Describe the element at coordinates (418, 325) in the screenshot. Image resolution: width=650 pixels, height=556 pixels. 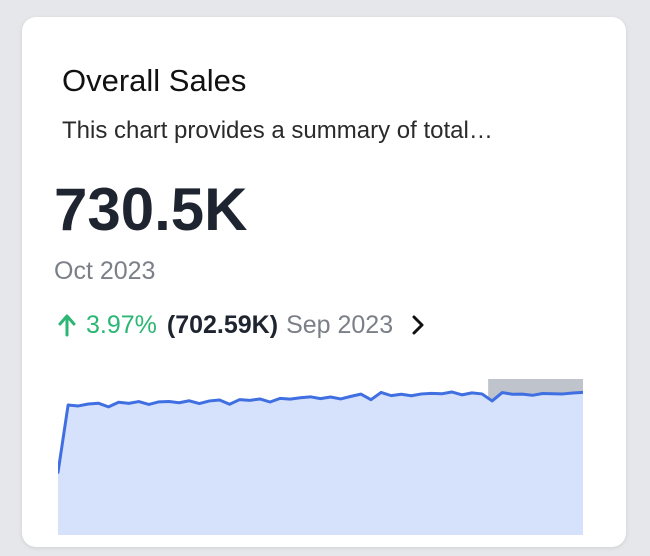
I see `chevron-right-icon` at that location.